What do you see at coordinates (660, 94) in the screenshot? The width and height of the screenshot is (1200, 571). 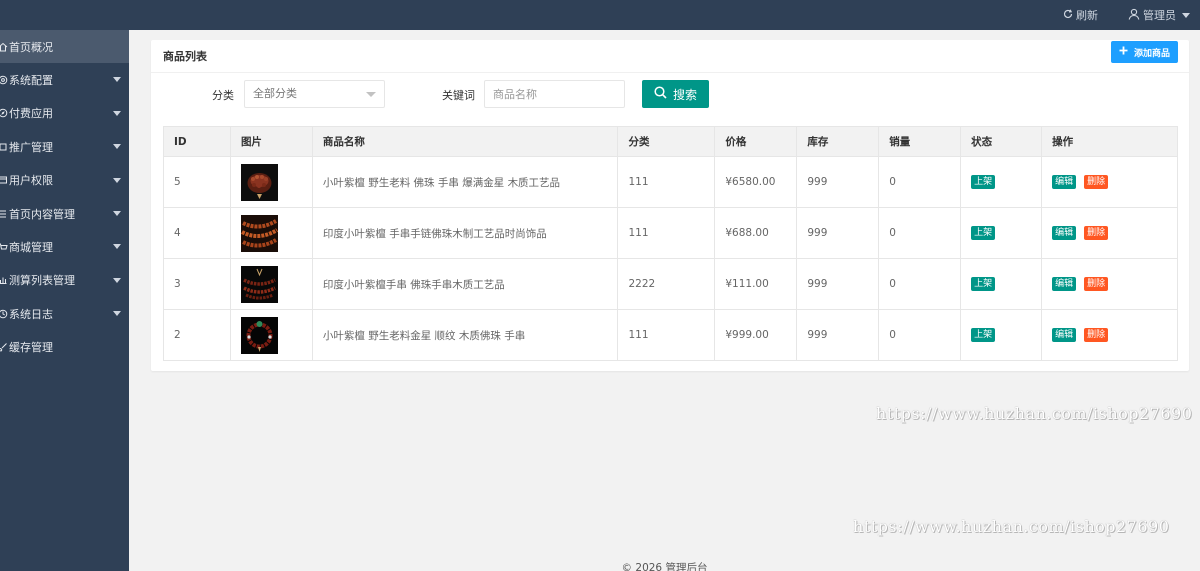 I see `search-icon` at bounding box center [660, 94].